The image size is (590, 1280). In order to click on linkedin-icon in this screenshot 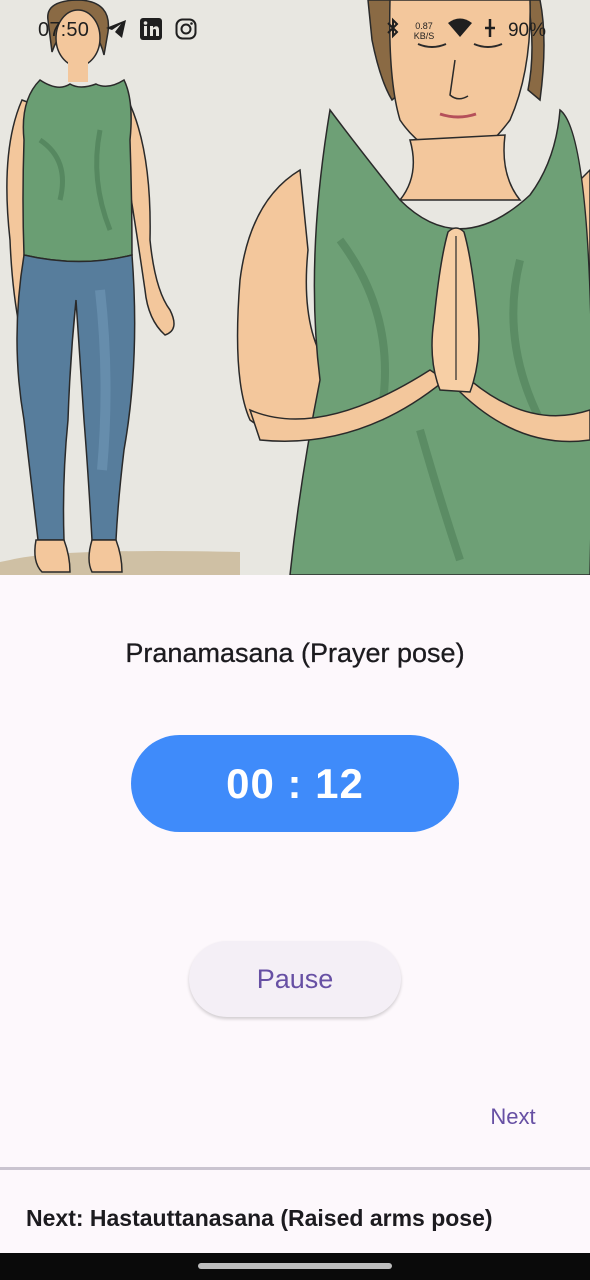, I will do `click(151, 31)`.